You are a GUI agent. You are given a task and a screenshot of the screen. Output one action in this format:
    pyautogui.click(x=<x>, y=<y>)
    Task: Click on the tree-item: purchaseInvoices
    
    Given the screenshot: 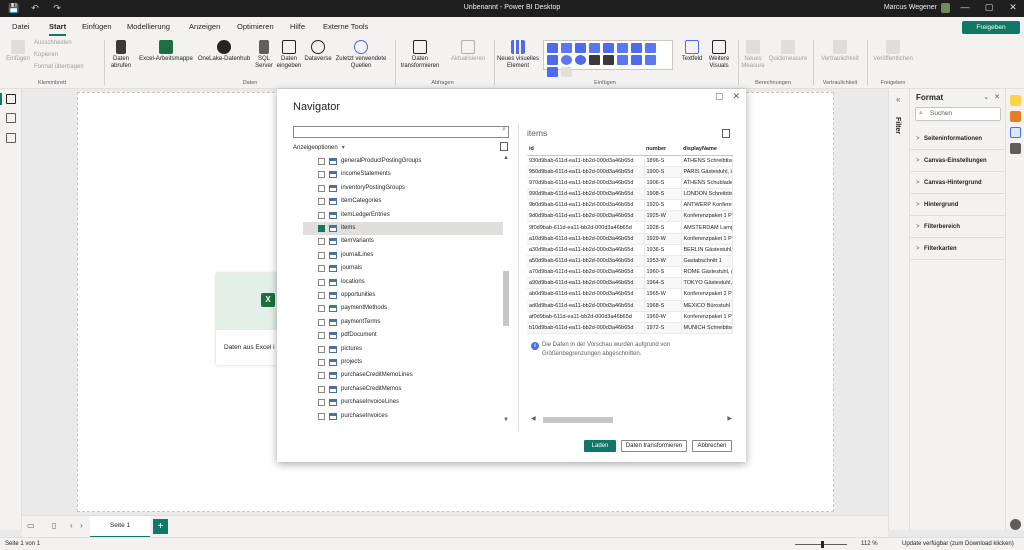 What is the action you would take?
    pyautogui.click(x=408, y=416)
    